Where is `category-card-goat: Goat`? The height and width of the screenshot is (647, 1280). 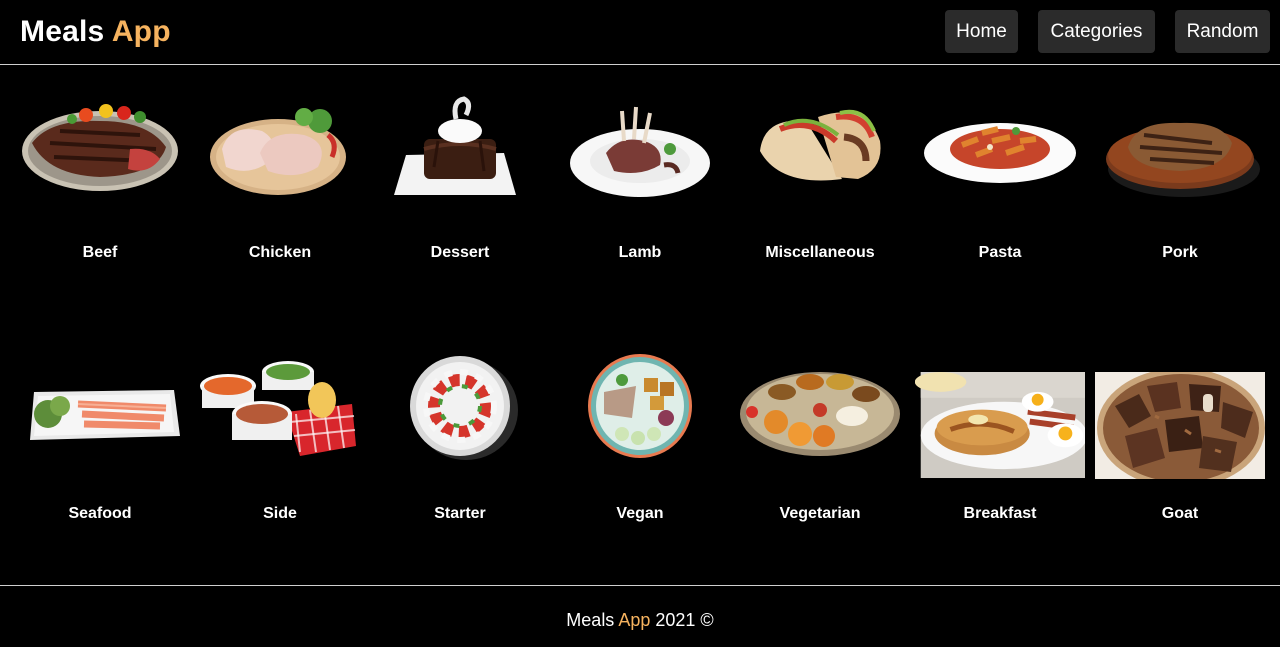 category-card-goat: Goat is located at coordinates (1180, 456).